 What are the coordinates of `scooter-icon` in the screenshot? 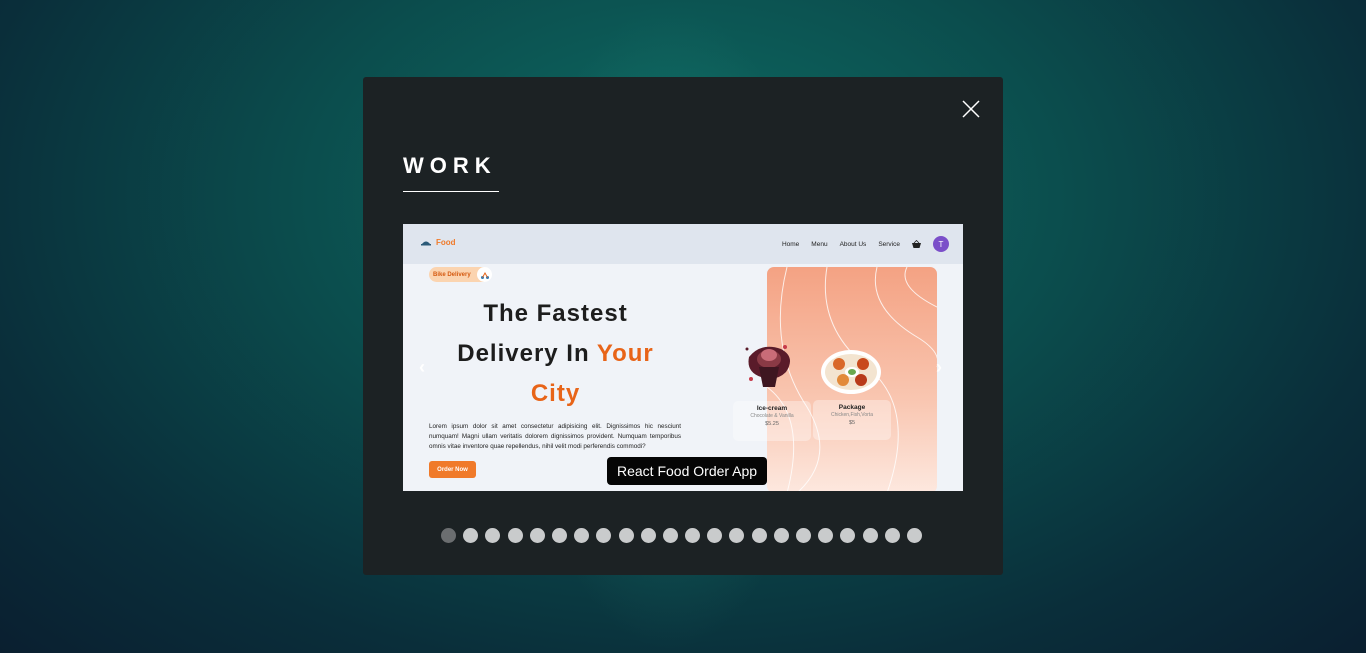 It's located at (484, 274).